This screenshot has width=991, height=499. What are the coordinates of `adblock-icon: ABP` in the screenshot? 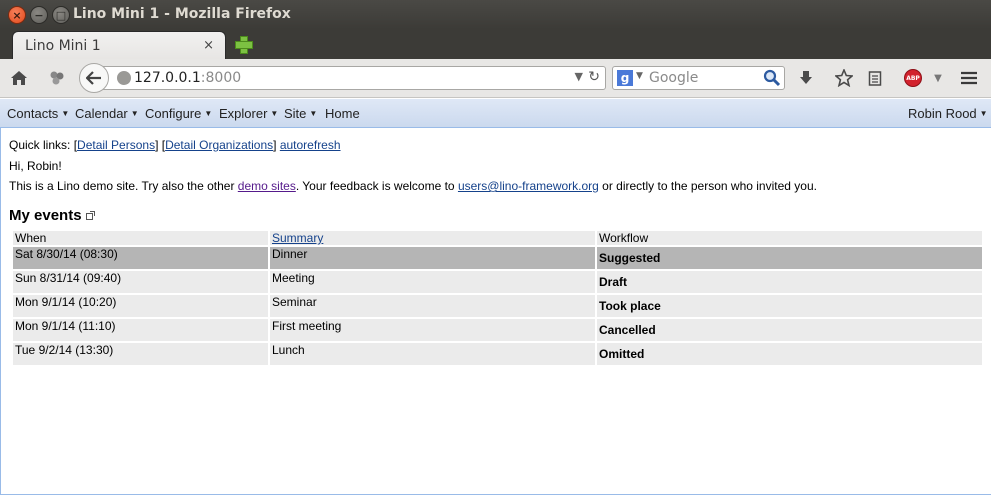 It's located at (913, 78).